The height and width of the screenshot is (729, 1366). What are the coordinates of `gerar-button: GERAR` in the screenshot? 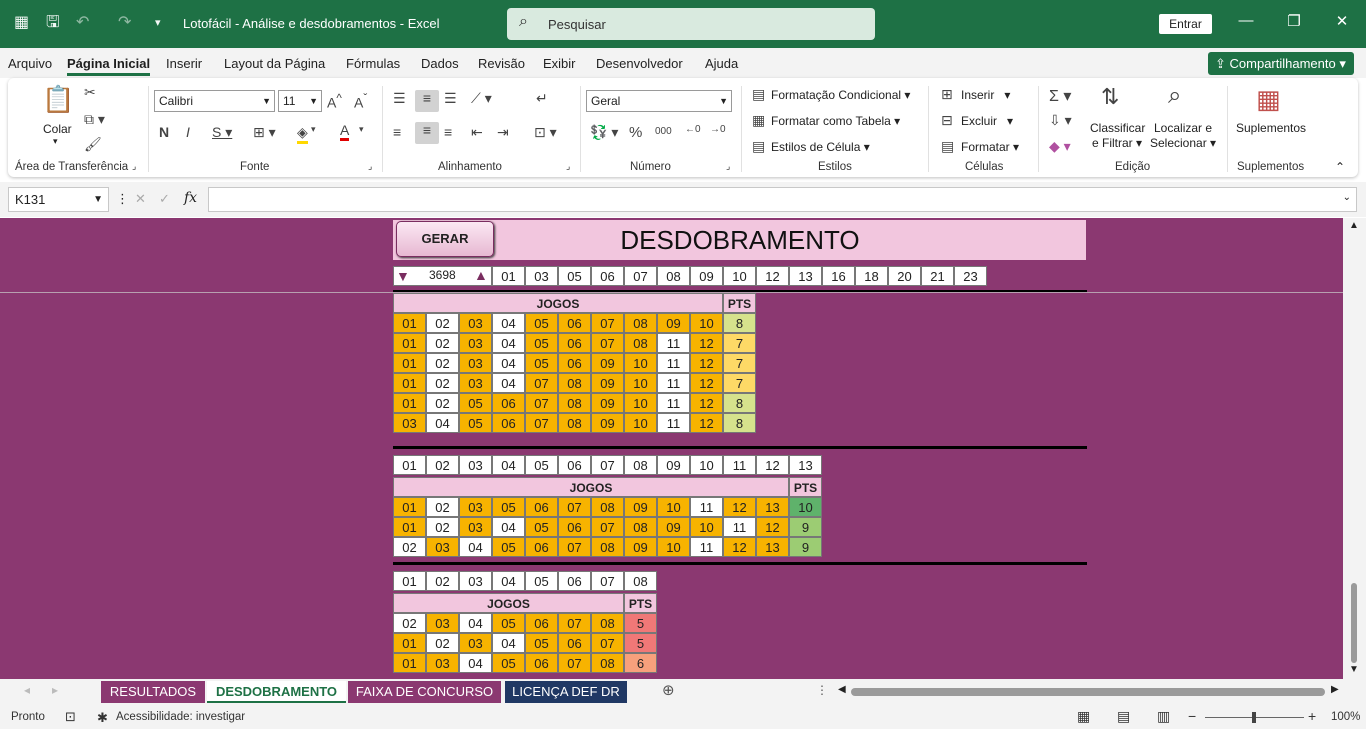 It's located at (445, 239).